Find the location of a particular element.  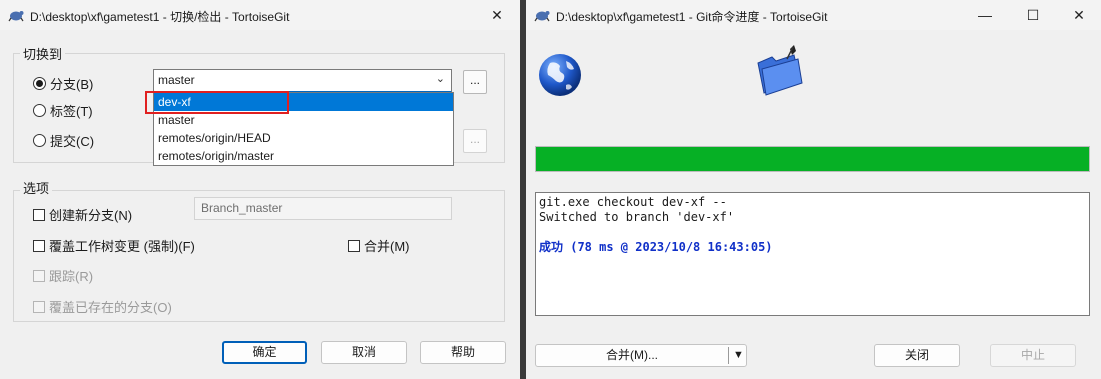

globe-icon is located at coordinates (560, 75).